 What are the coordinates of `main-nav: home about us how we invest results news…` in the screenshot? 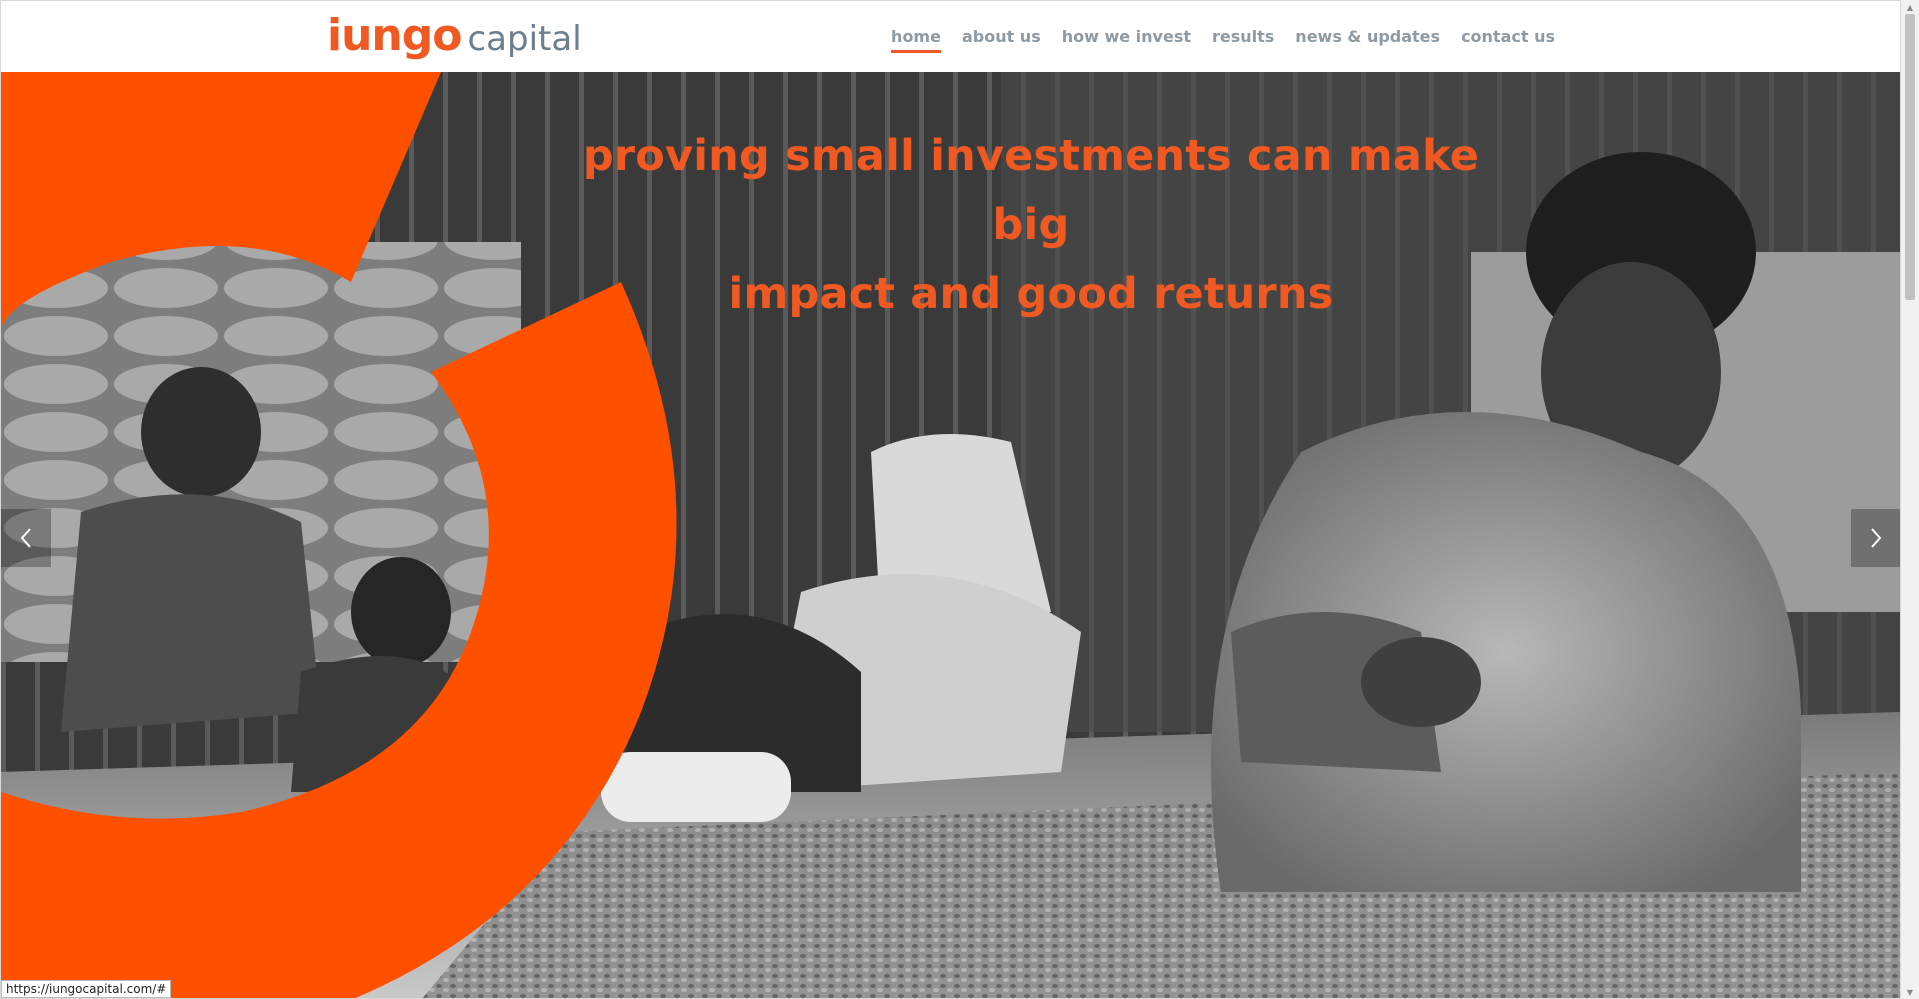 It's located at (1223, 40).